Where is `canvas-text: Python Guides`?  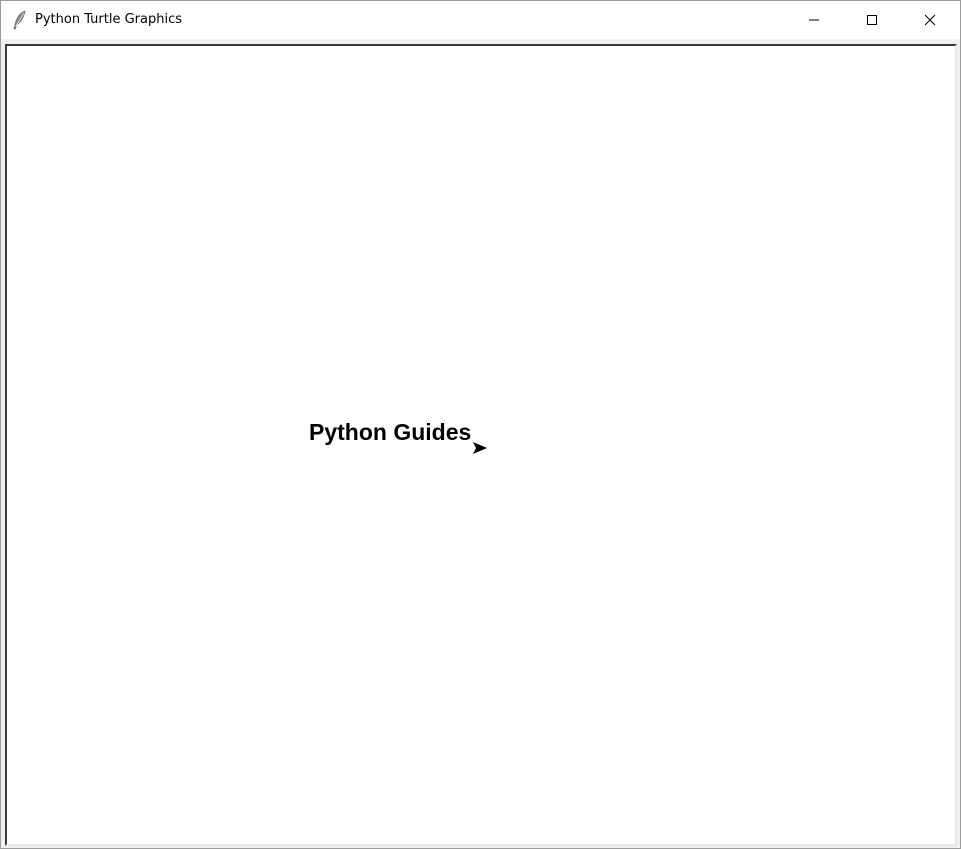
canvas-text: Python Guides is located at coordinates (390, 432).